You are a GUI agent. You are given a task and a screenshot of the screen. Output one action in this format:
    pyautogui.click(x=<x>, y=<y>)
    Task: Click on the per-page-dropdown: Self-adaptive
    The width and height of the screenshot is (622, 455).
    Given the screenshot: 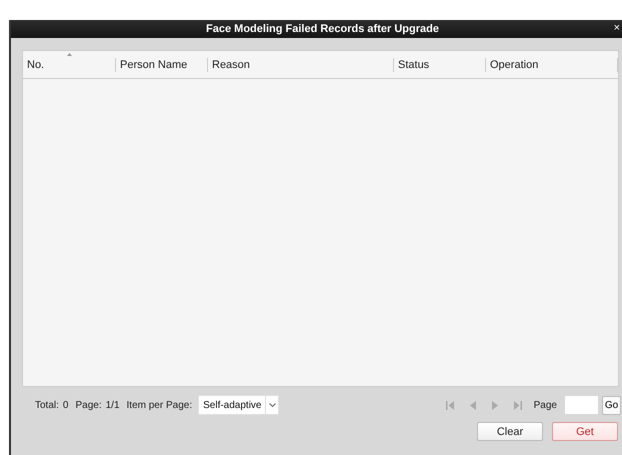 What is the action you would take?
    pyautogui.click(x=239, y=405)
    